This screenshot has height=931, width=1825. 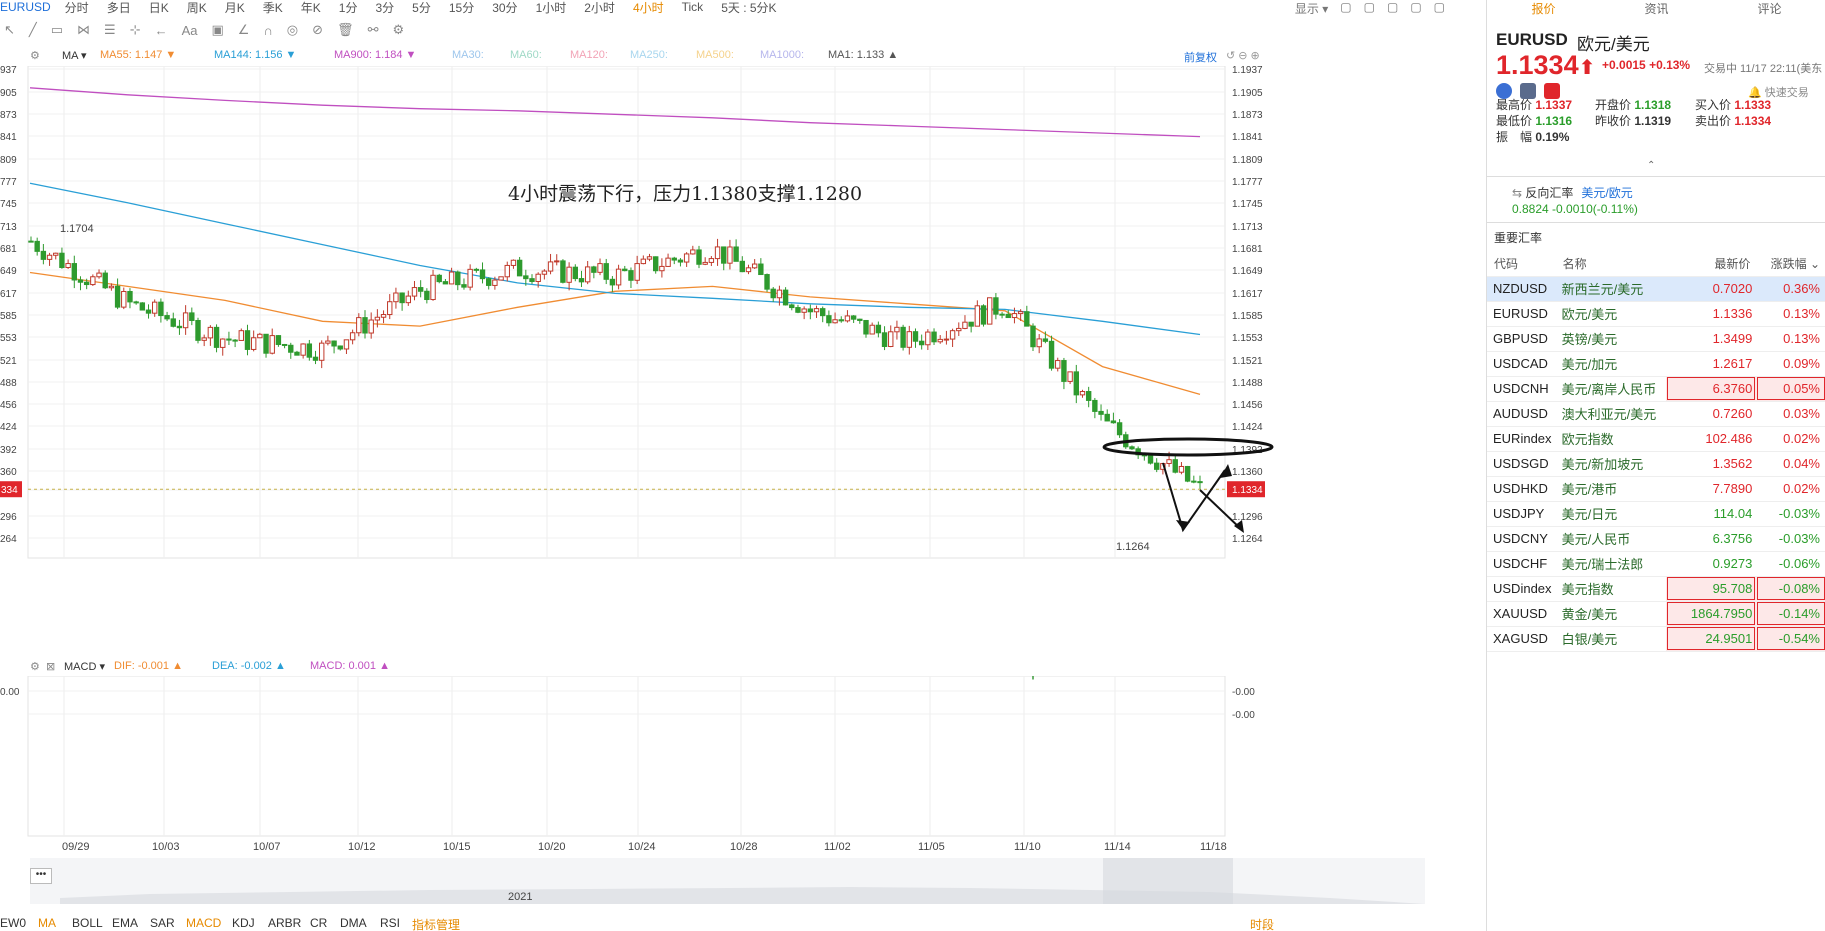 I want to click on period-tab-6: 年K, so click(x=311, y=8).